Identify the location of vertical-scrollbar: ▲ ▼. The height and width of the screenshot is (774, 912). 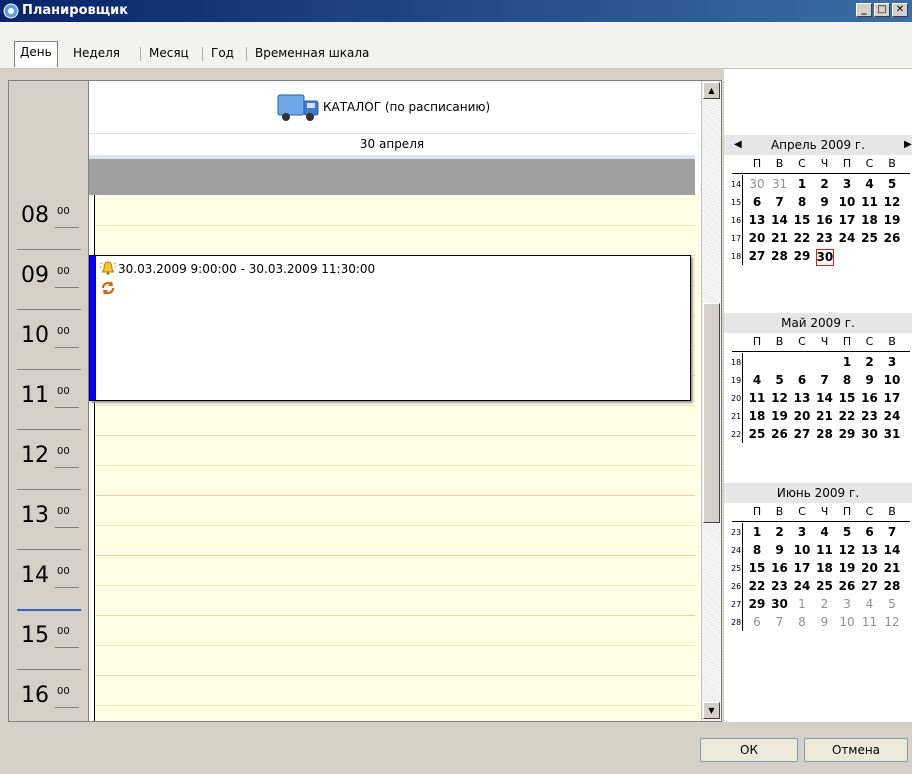
(711, 401).